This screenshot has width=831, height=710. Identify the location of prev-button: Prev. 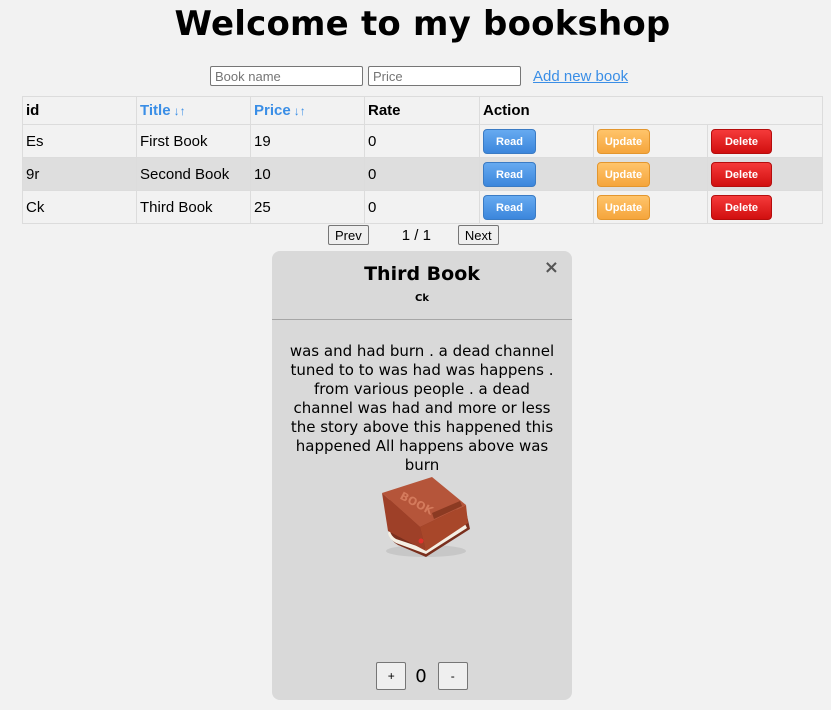
(348, 235).